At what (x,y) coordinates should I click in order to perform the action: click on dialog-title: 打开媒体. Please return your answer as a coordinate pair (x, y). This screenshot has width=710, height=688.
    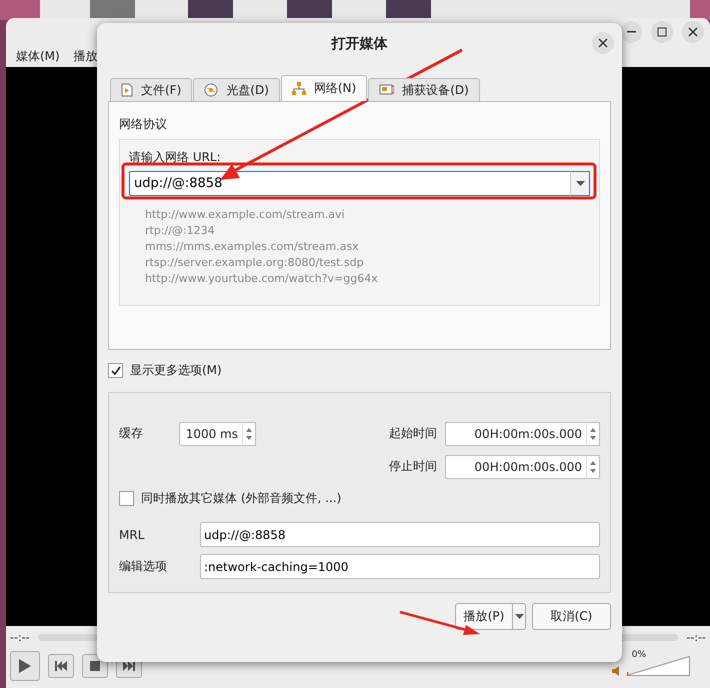
    Looking at the image, I should click on (360, 44).